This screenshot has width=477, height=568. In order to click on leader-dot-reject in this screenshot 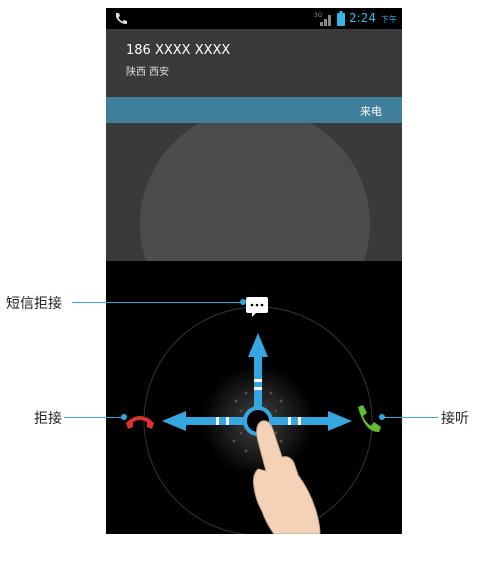, I will do `click(124, 417)`.